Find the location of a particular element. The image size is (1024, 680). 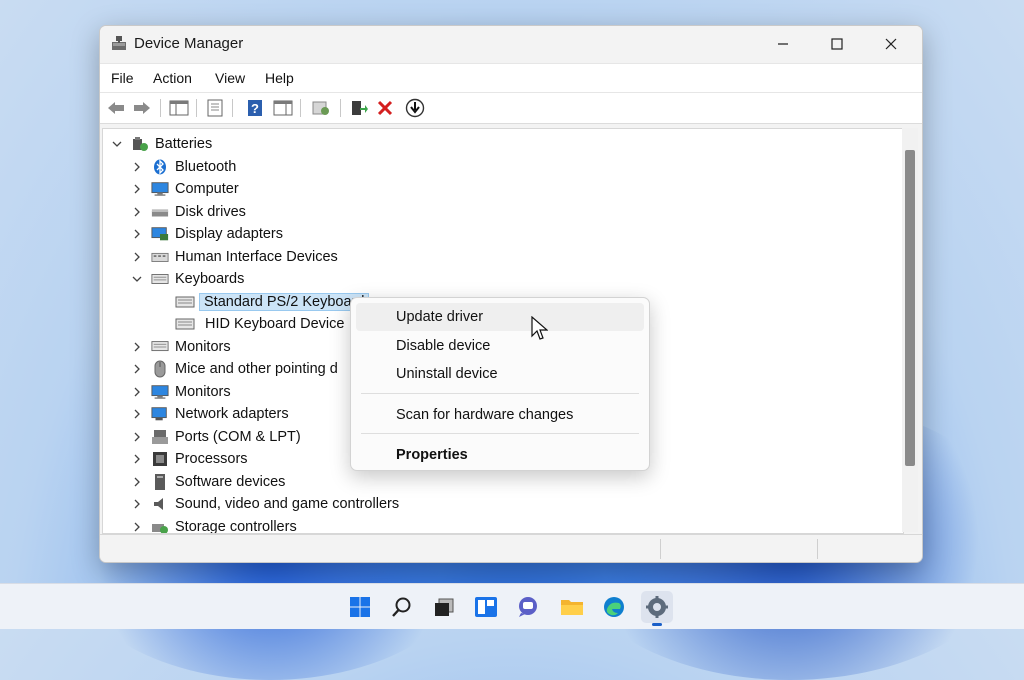

forward-arrow-icon is located at coordinates (142, 108).